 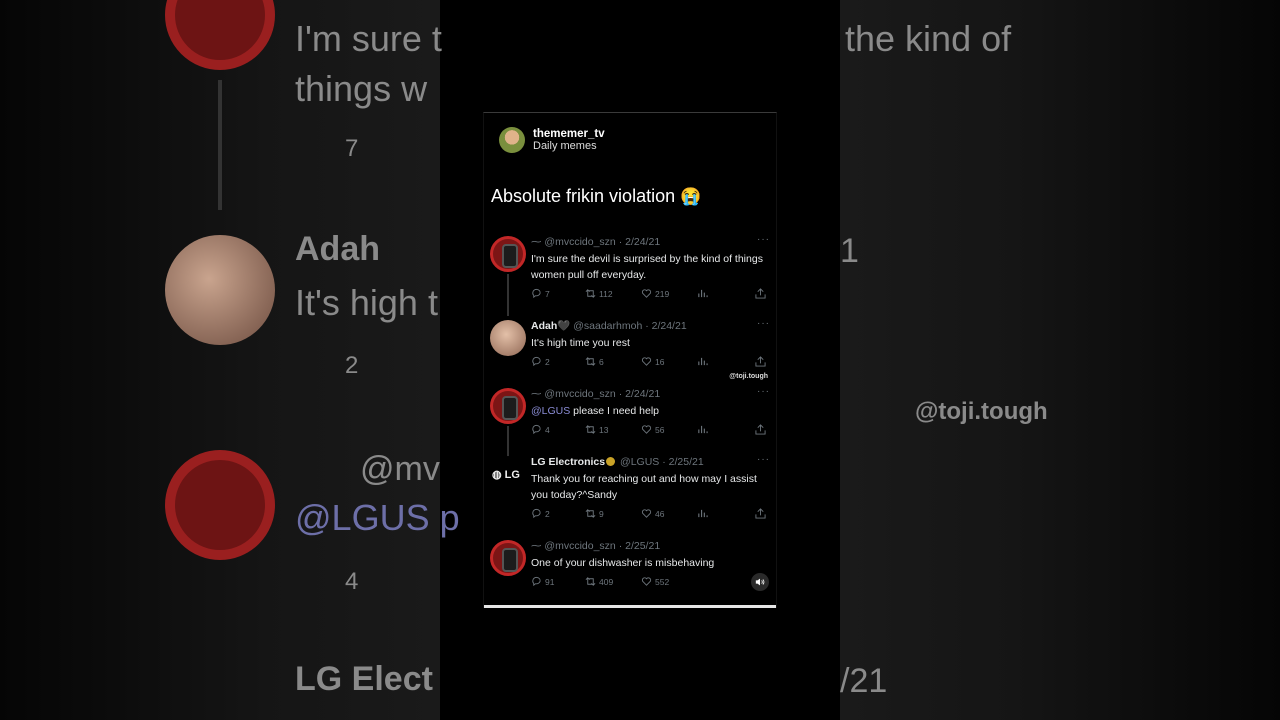 I want to click on tweet-text: One of your dishwasher is misbehaving, so click(x=623, y=563).